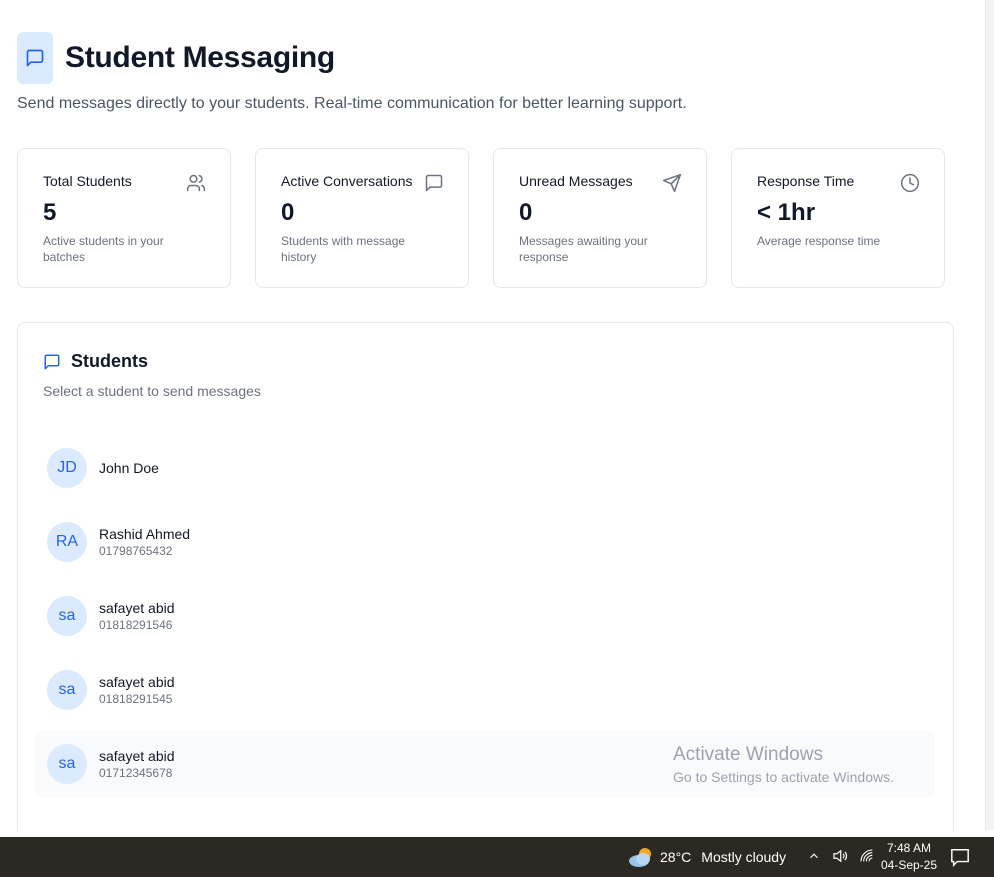 This screenshot has height=877, width=994. I want to click on student-info: John Doe, so click(129, 468).